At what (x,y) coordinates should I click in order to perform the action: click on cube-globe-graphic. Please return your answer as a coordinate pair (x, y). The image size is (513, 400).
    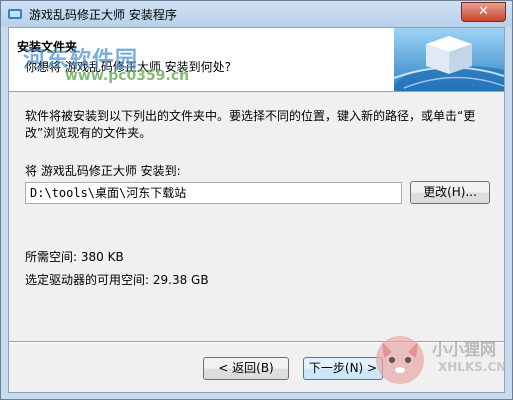
    Looking at the image, I should click on (449, 59).